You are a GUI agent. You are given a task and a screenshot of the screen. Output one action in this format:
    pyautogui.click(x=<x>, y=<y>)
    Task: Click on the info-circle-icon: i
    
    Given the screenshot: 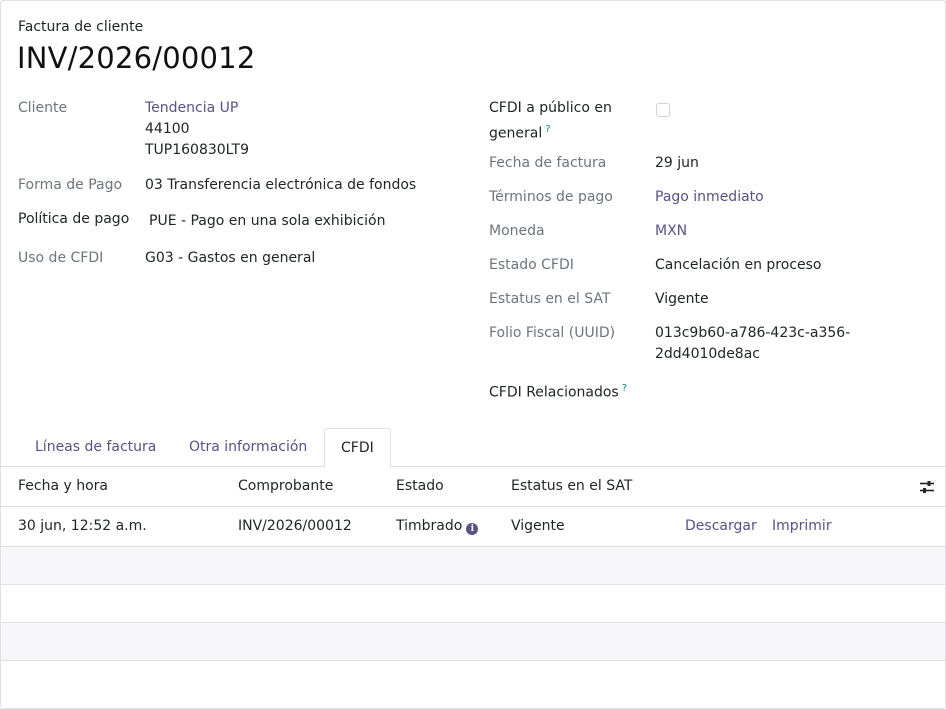 What is the action you would take?
    pyautogui.click(x=472, y=529)
    